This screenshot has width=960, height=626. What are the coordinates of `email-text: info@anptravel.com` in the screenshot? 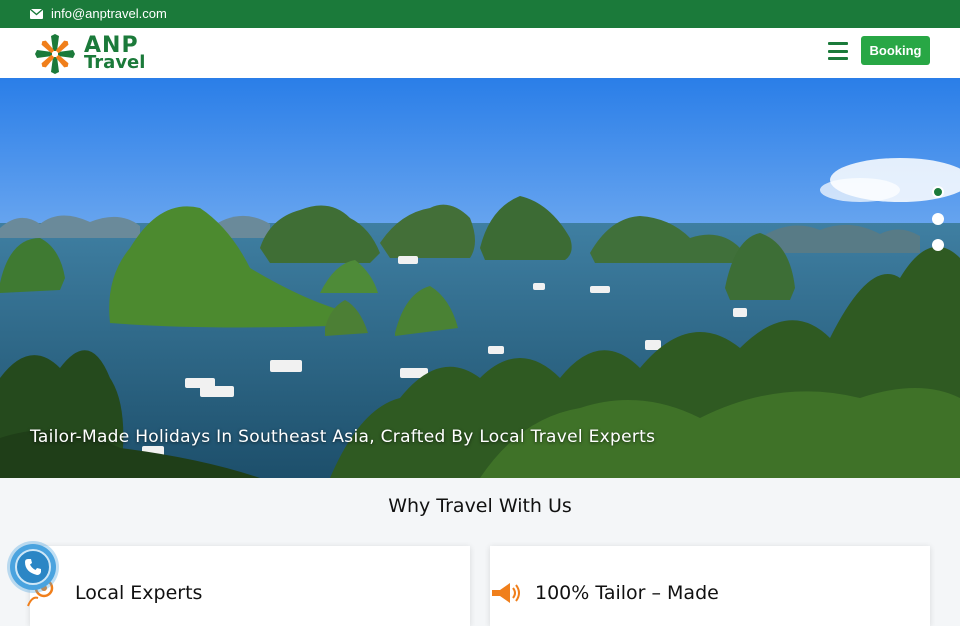 It's located at (109, 13).